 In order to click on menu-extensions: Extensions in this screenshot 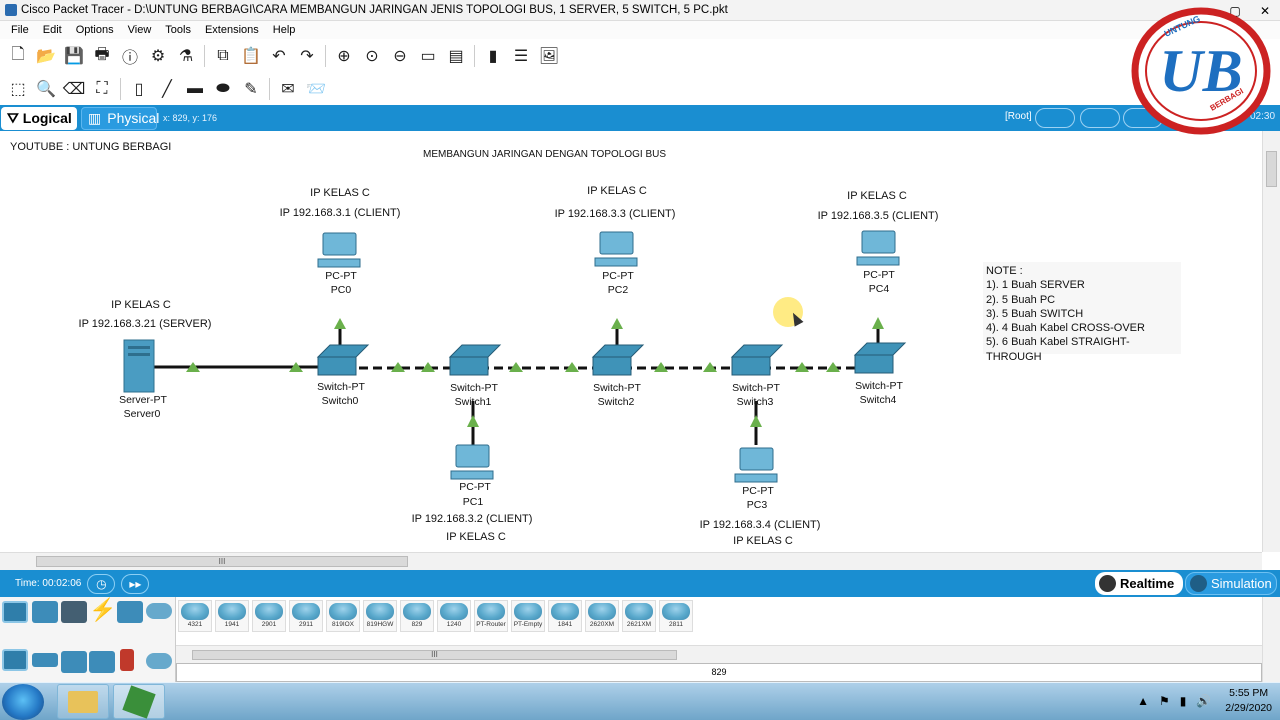, I will do `click(232, 30)`.